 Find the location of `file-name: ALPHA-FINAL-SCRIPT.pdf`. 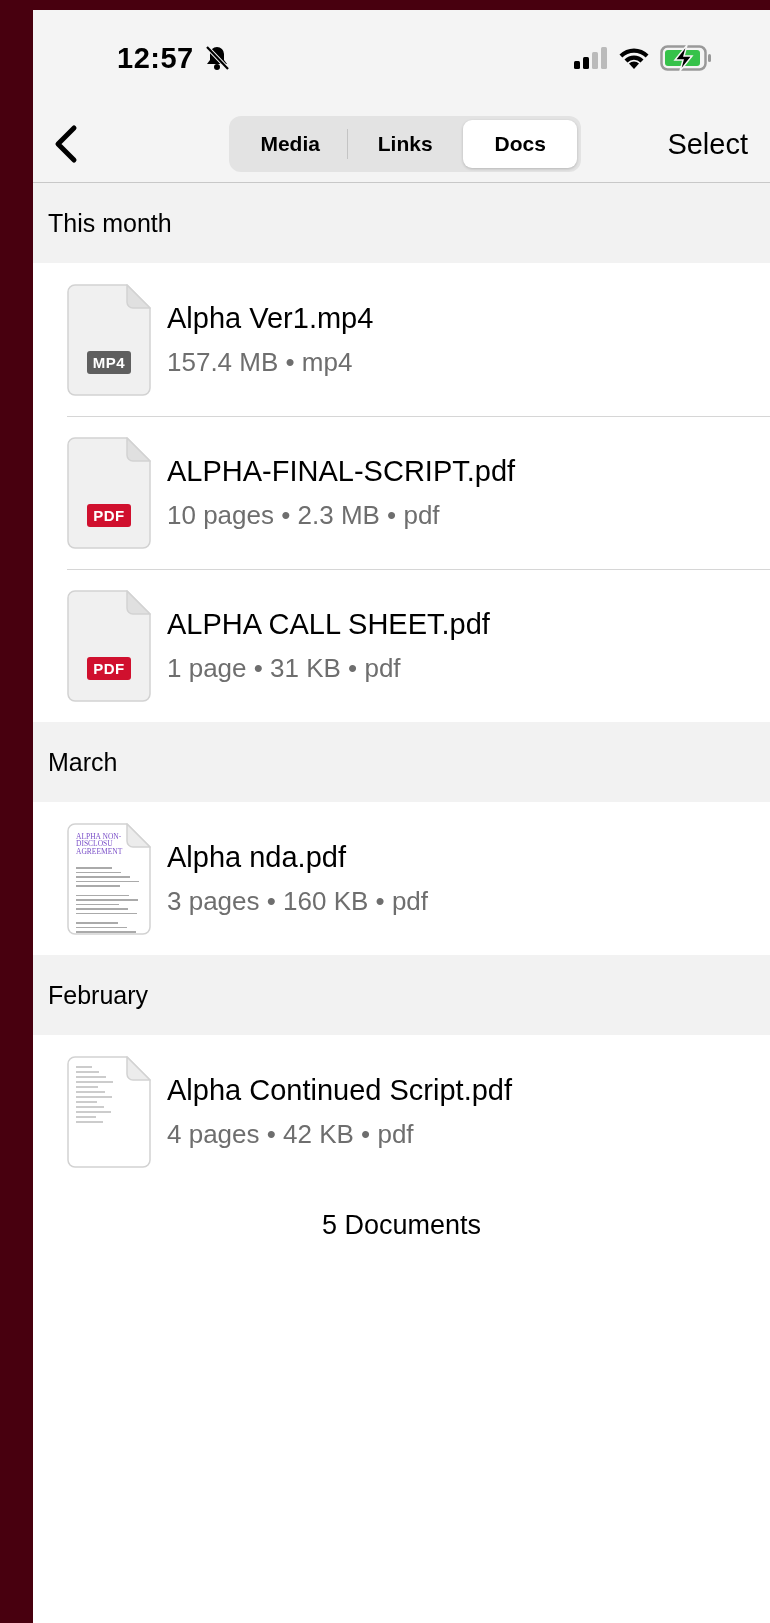

file-name: ALPHA-FINAL-SCRIPT.pdf is located at coordinates (341, 471).